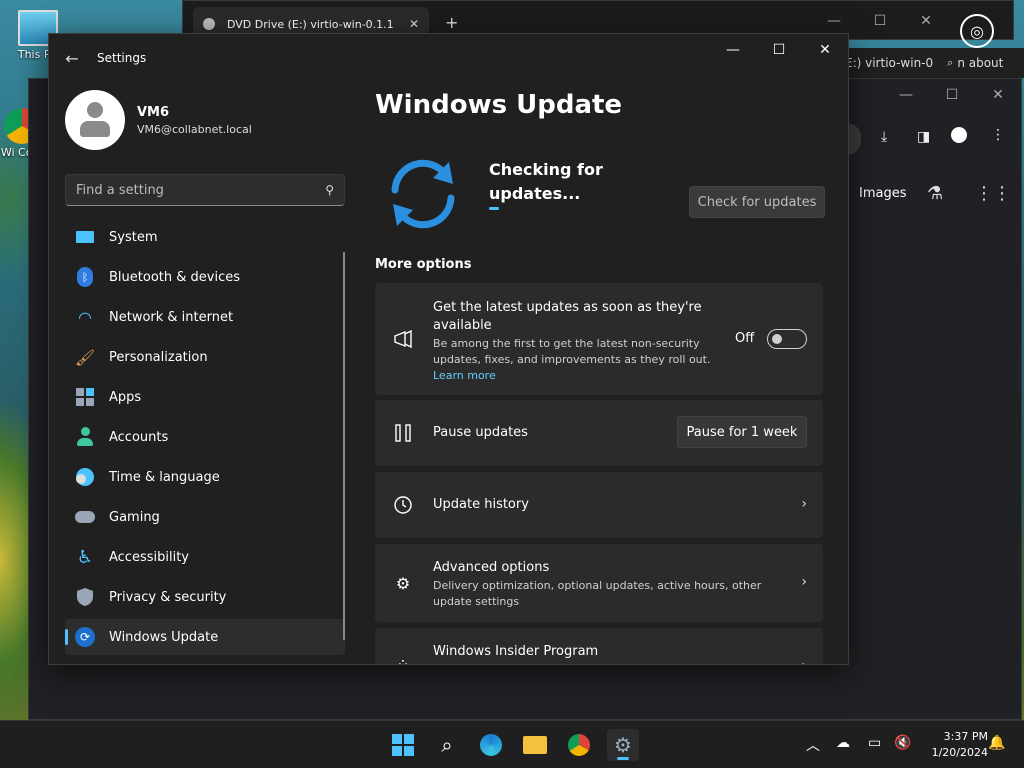  What do you see at coordinates (599, 505) in the screenshot?
I see `card-update-history: Update history ›` at bounding box center [599, 505].